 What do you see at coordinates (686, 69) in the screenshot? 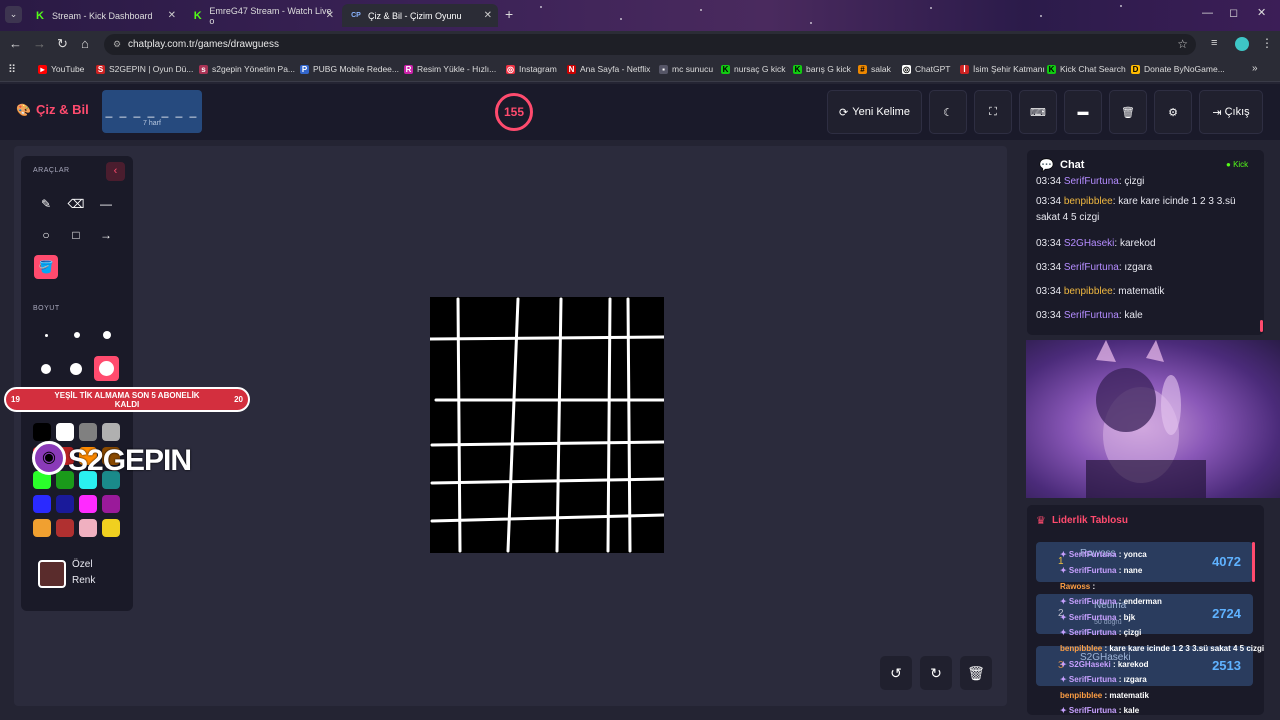
I see `bookmark-mc-sunucu: ▪ mc sunucu` at bounding box center [686, 69].